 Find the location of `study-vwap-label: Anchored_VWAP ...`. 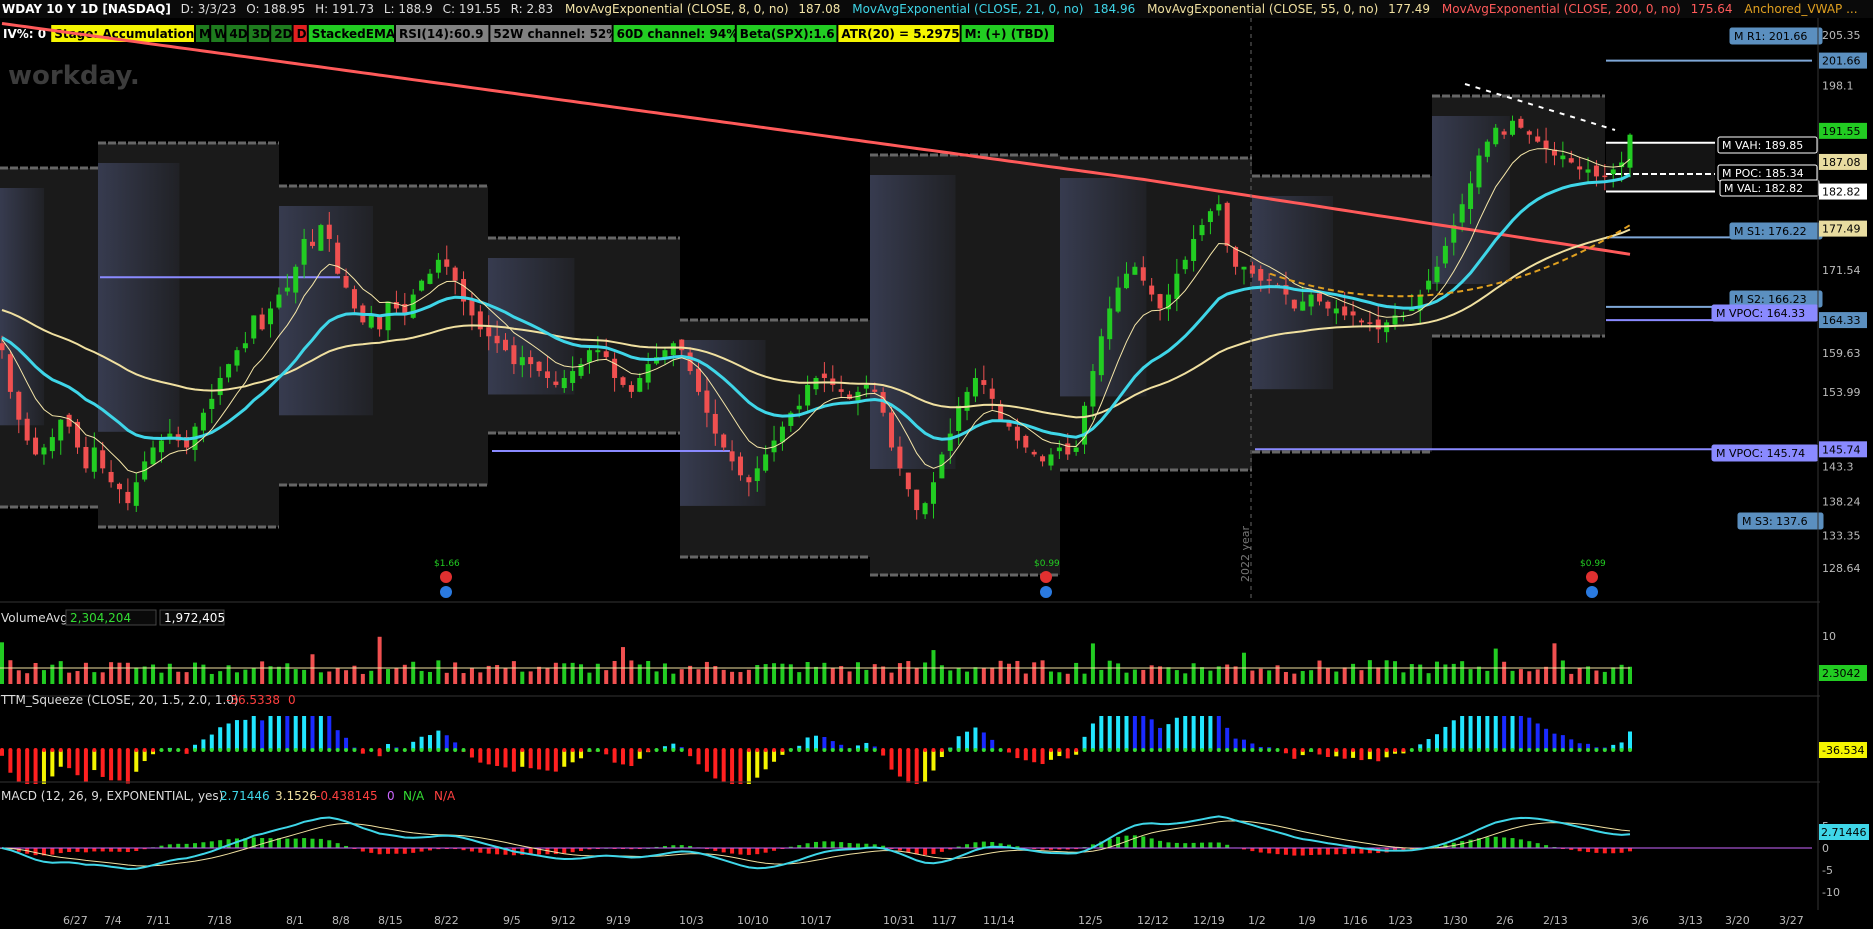

study-vwap-label: Anchored_VWAP ... is located at coordinates (1800, 9).